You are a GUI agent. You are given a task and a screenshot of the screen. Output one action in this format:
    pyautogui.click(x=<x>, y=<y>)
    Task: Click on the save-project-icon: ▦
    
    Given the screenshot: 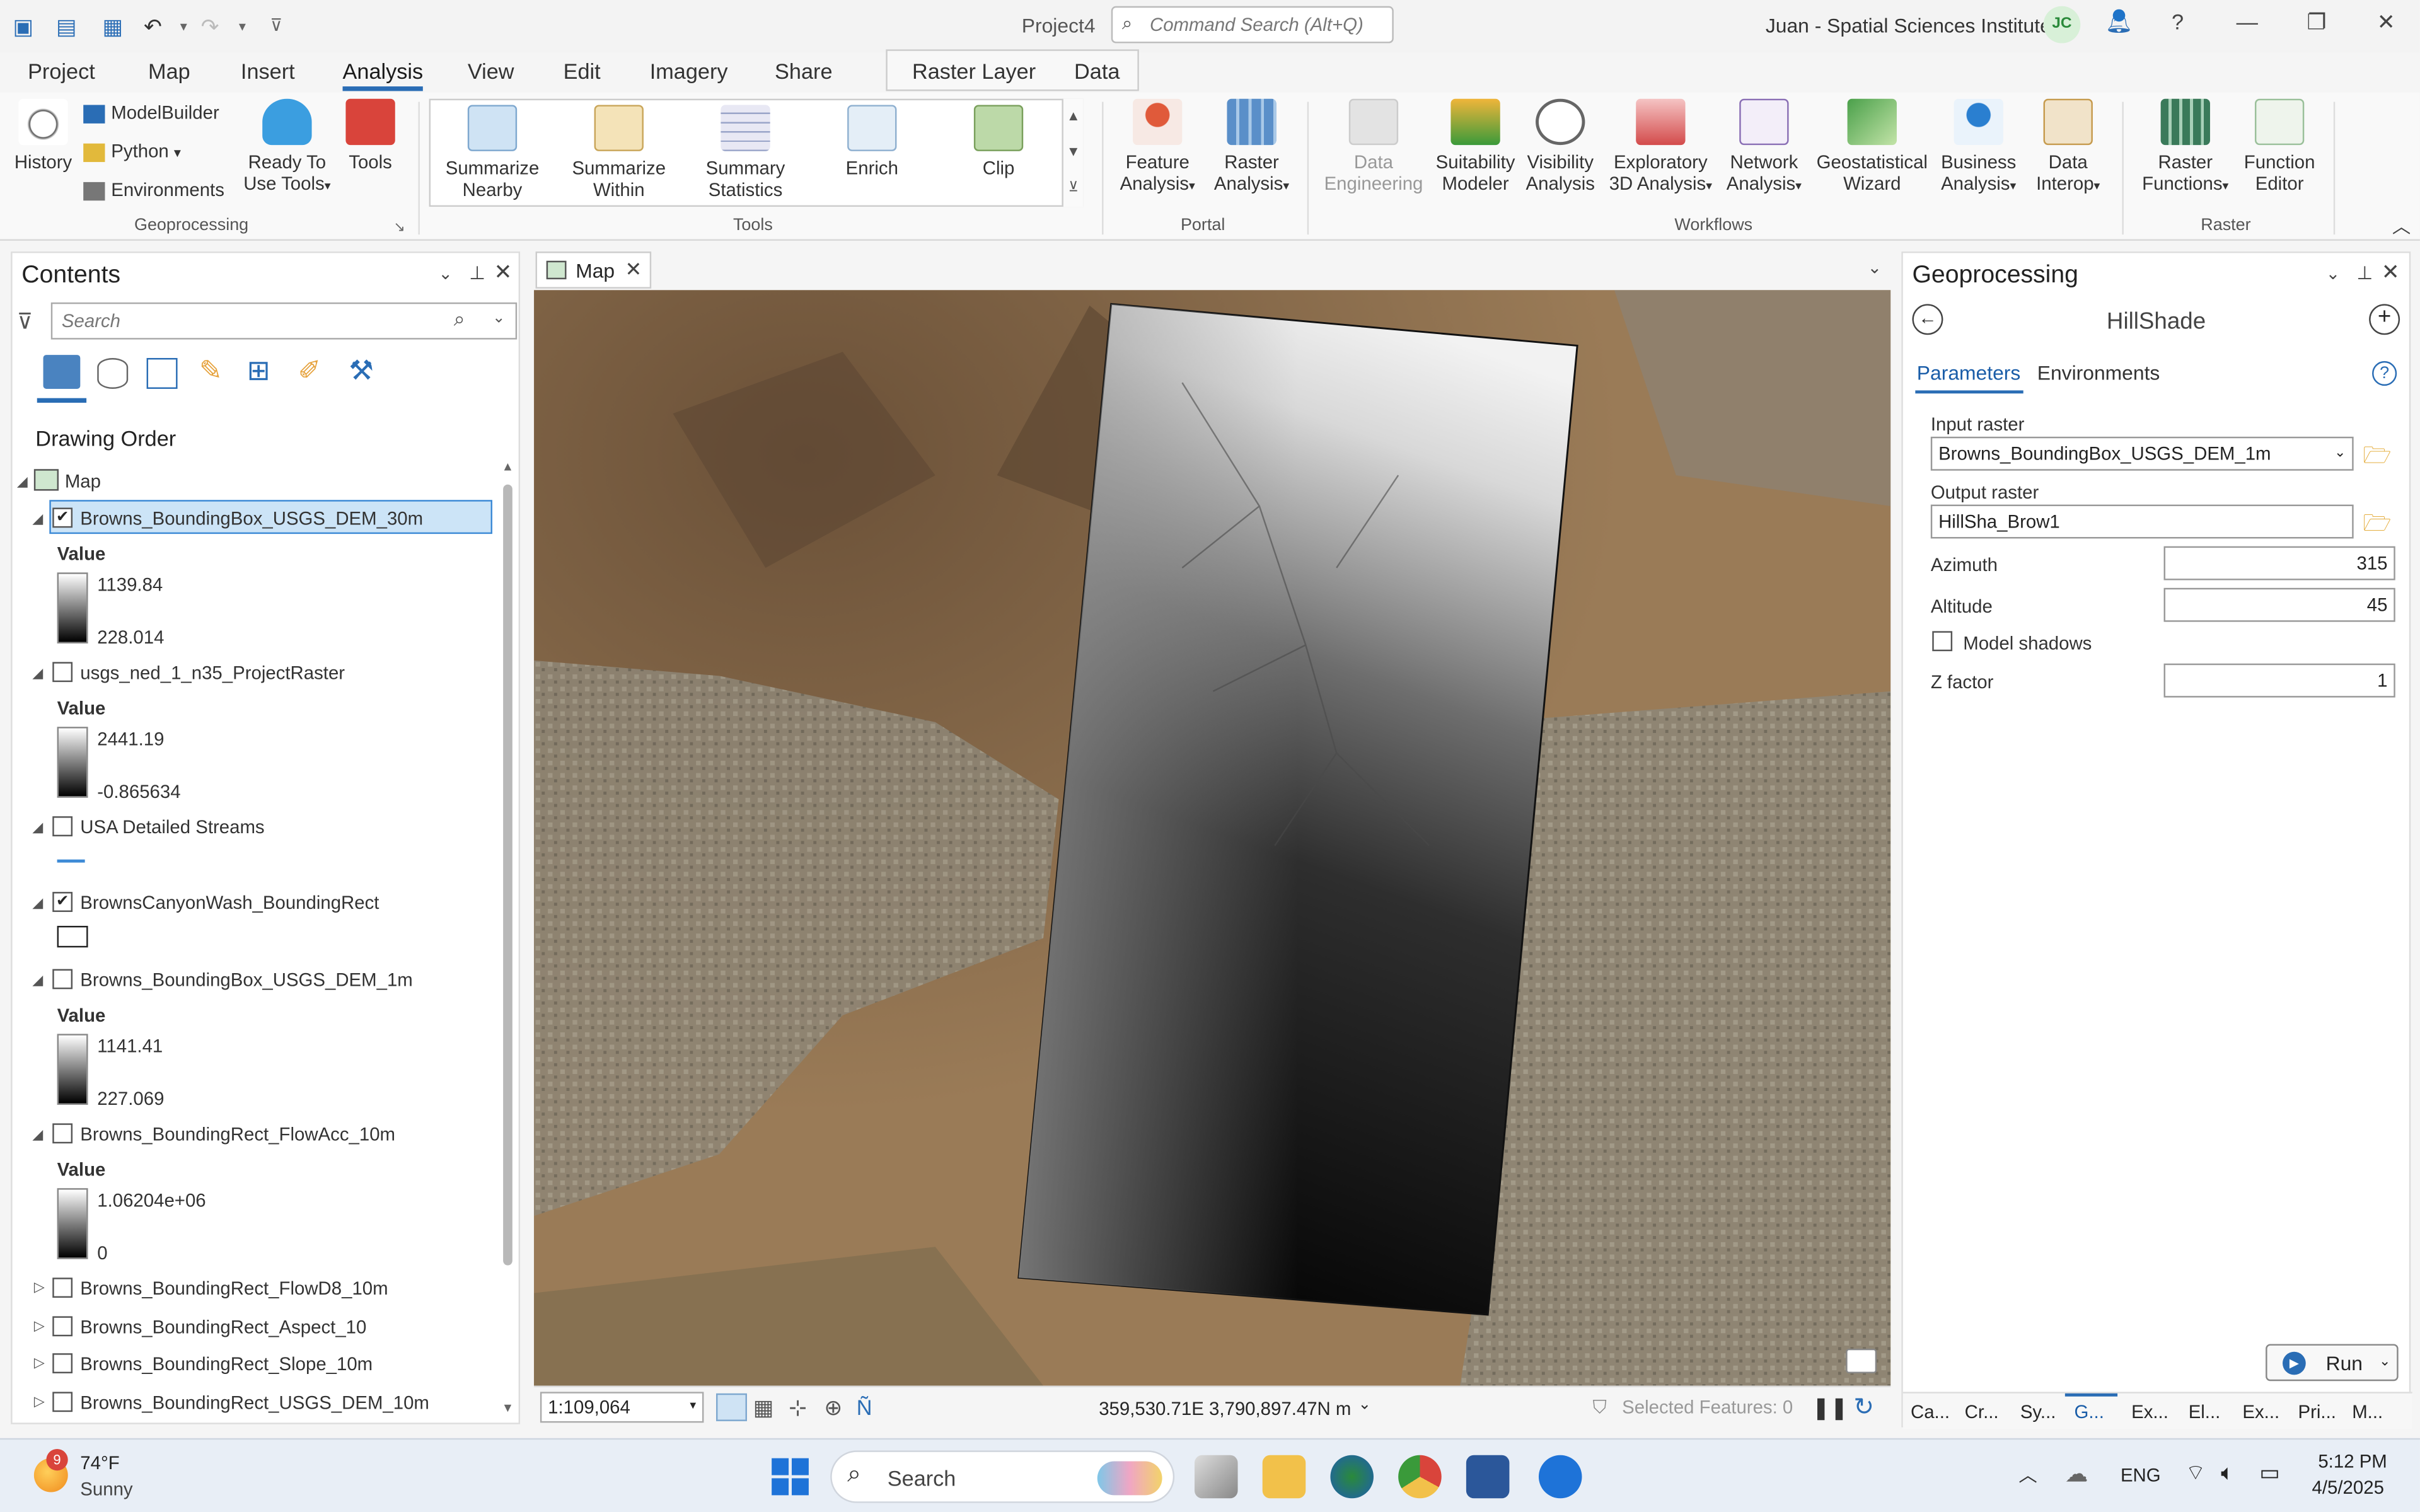 What is the action you would take?
    pyautogui.click(x=113, y=26)
    